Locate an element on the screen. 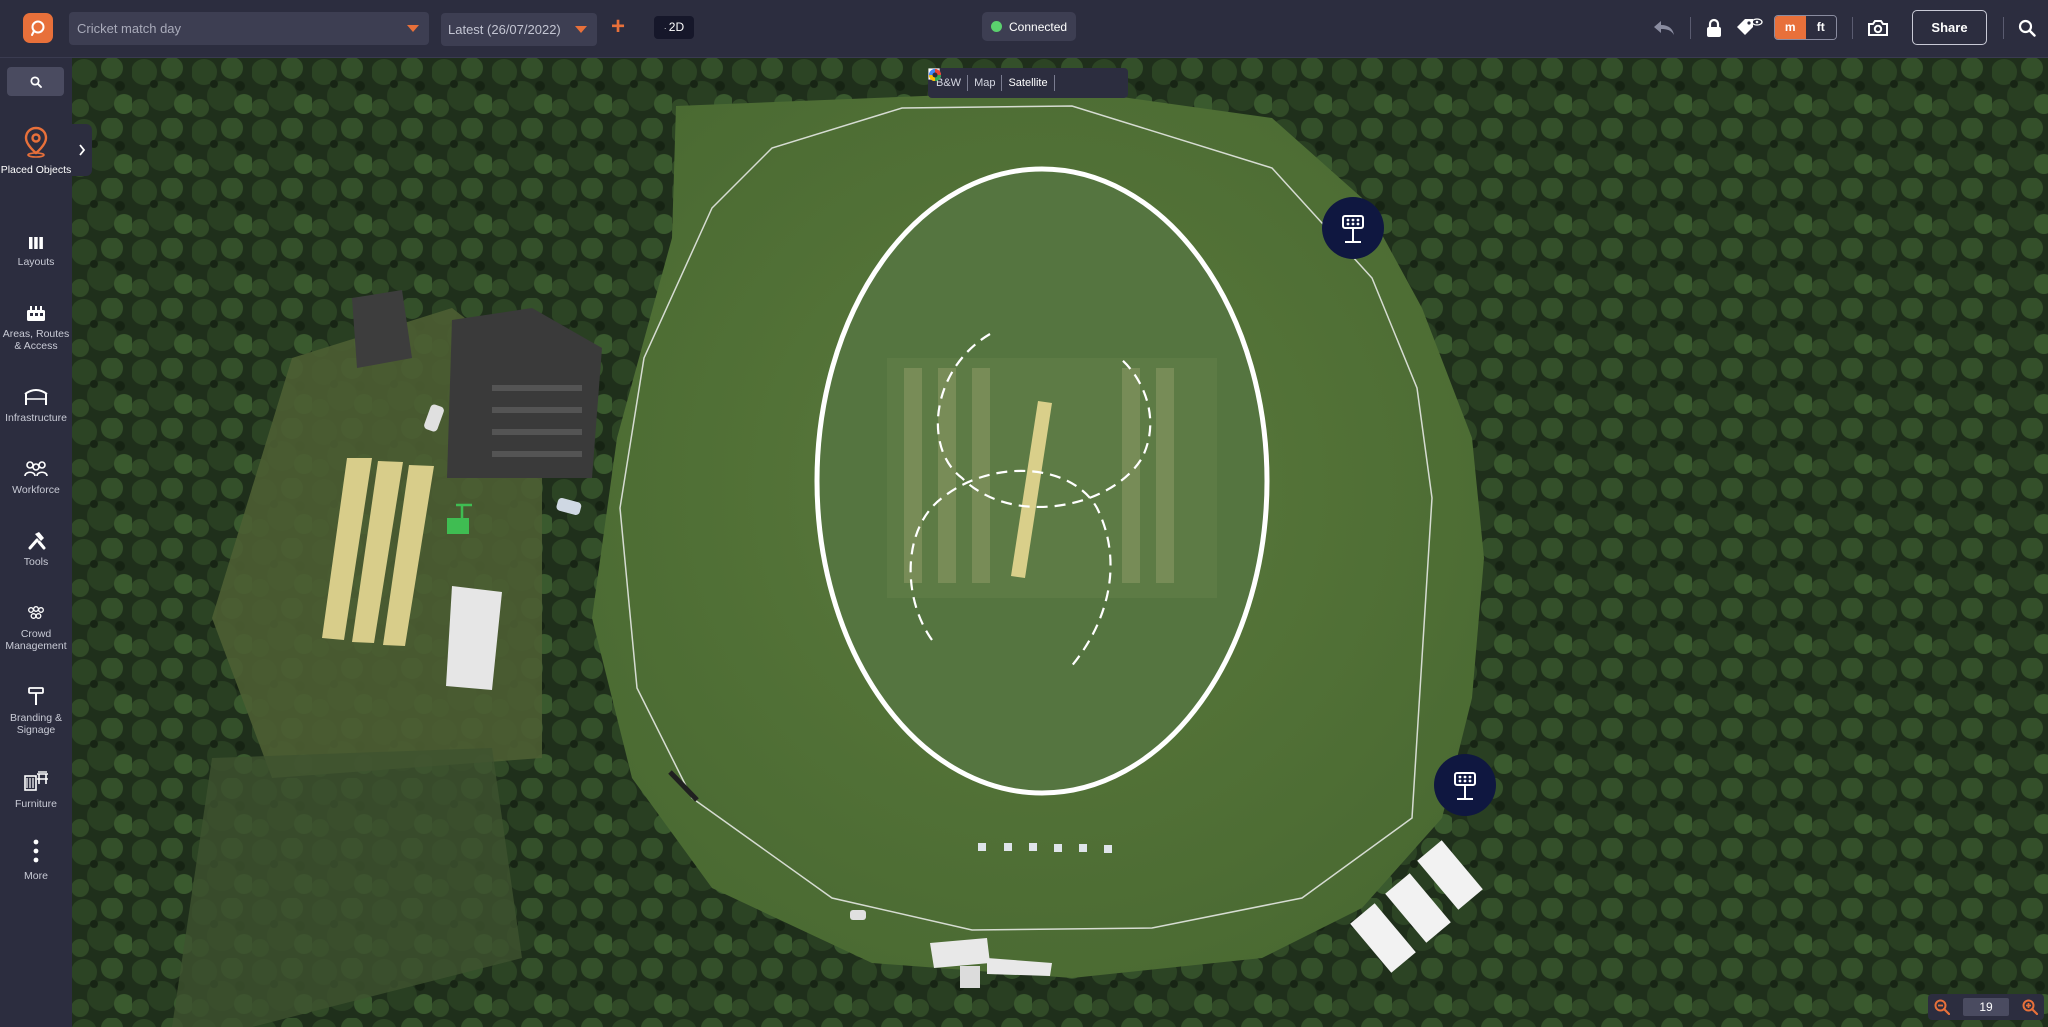 The height and width of the screenshot is (1027, 2048). unit-toggle: m ft is located at coordinates (1805, 27).